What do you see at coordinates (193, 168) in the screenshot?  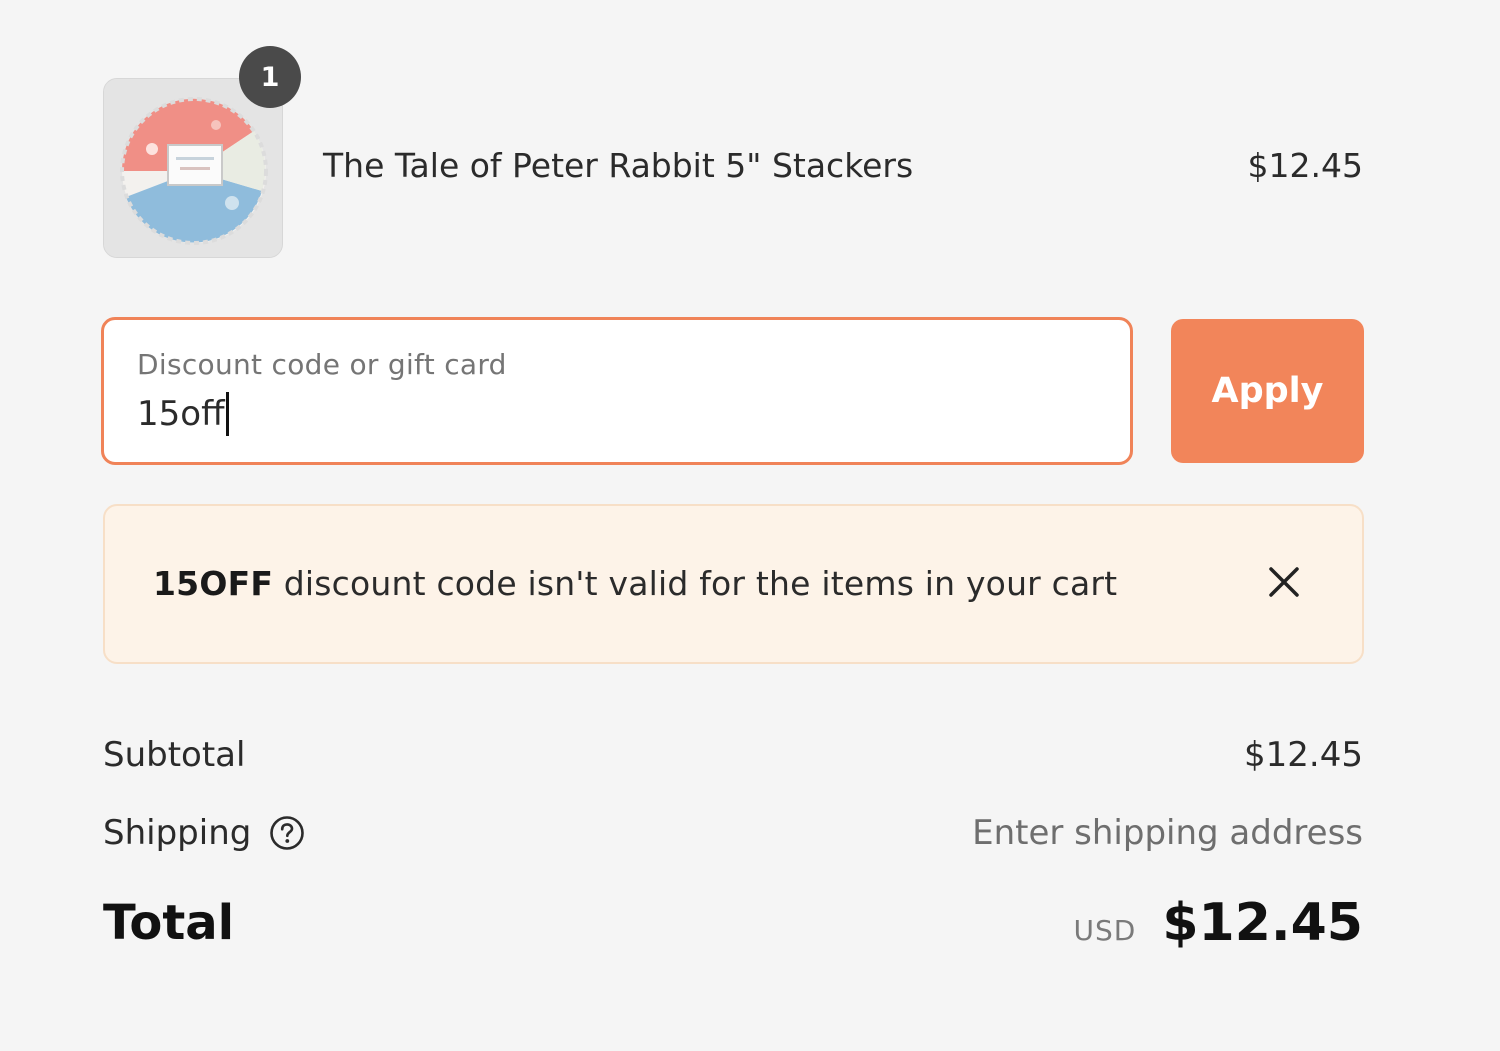 I see `product-image` at bounding box center [193, 168].